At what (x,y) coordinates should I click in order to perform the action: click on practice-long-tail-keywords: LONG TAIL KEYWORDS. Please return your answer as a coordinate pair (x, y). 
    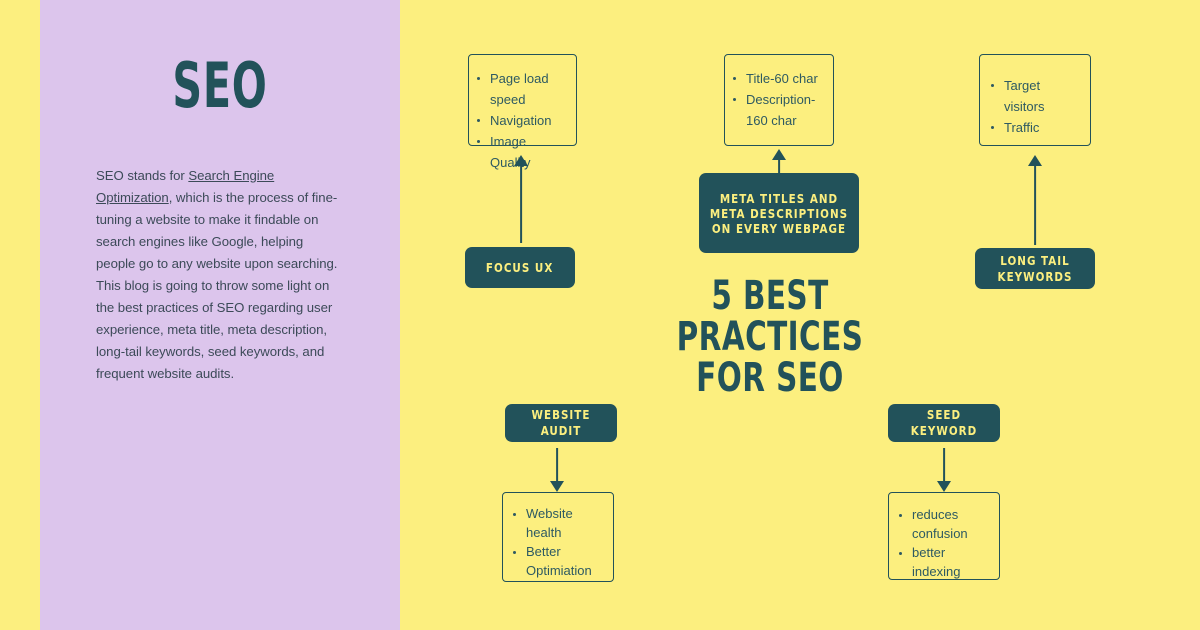
    Looking at the image, I should click on (1035, 268).